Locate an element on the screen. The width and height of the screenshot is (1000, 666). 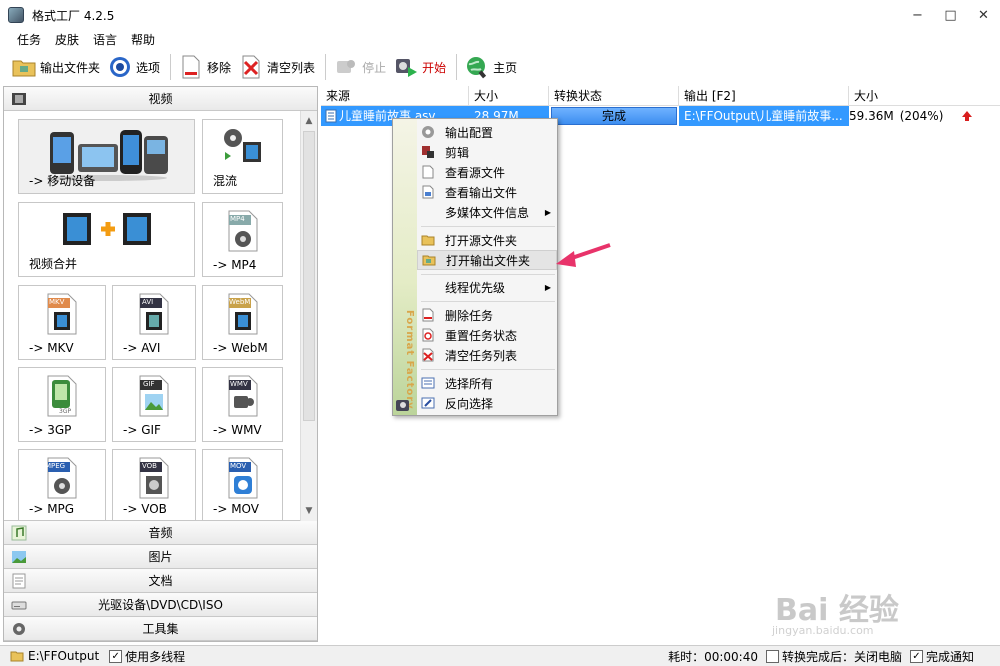
notify-checkbox: ✓ is located at coordinates (916, 656).